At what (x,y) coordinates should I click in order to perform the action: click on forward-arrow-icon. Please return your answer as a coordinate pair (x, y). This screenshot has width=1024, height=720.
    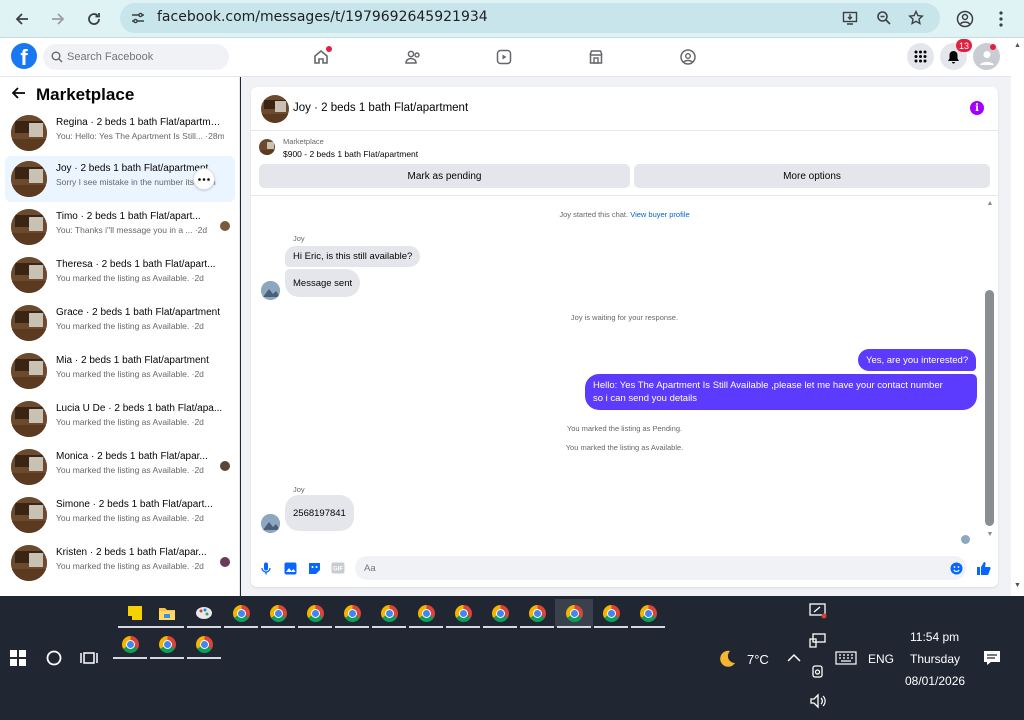
    Looking at the image, I should click on (58, 19).